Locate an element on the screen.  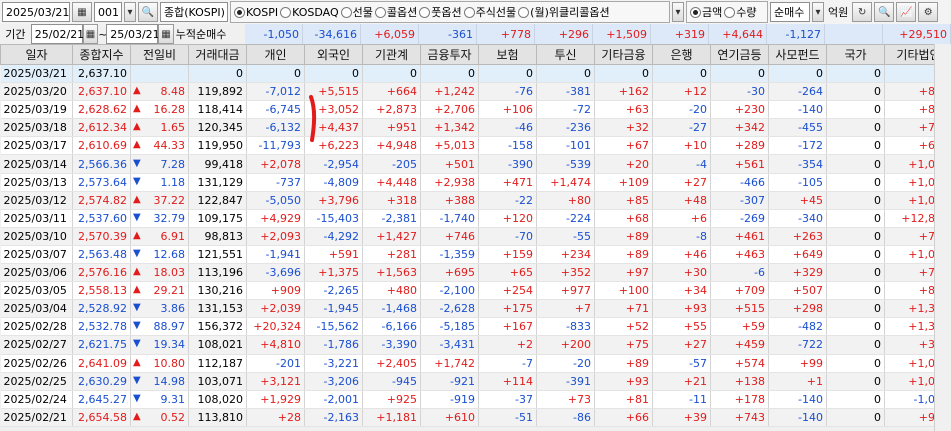
code-input: 001 is located at coordinates (108, 12).